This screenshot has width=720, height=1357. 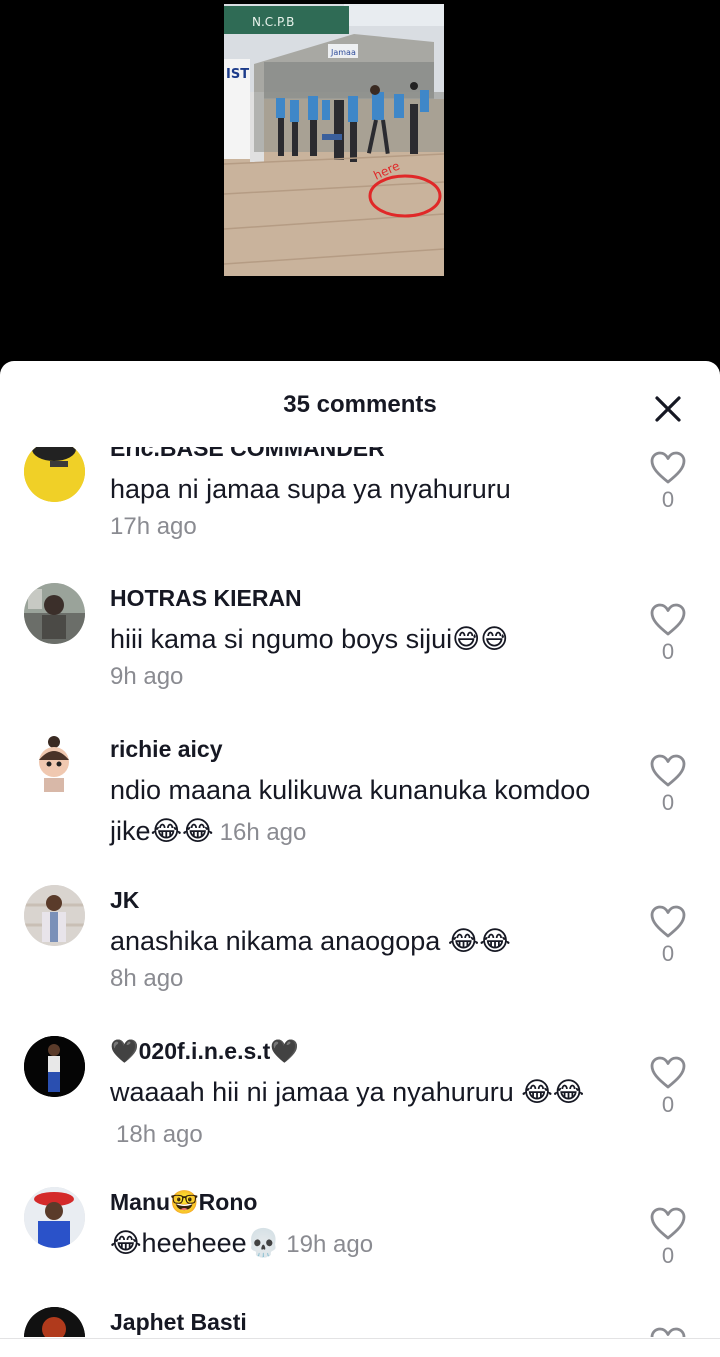 I want to click on video-shop-text: Jamaa, so click(x=343, y=52).